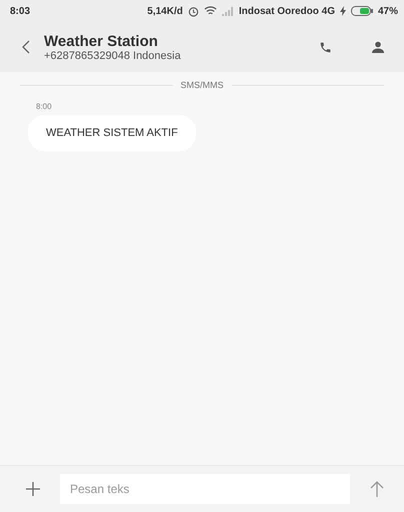 This screenshot has height=512, width=404. I want to click on alarm-clock-icon, so click(193, 11).